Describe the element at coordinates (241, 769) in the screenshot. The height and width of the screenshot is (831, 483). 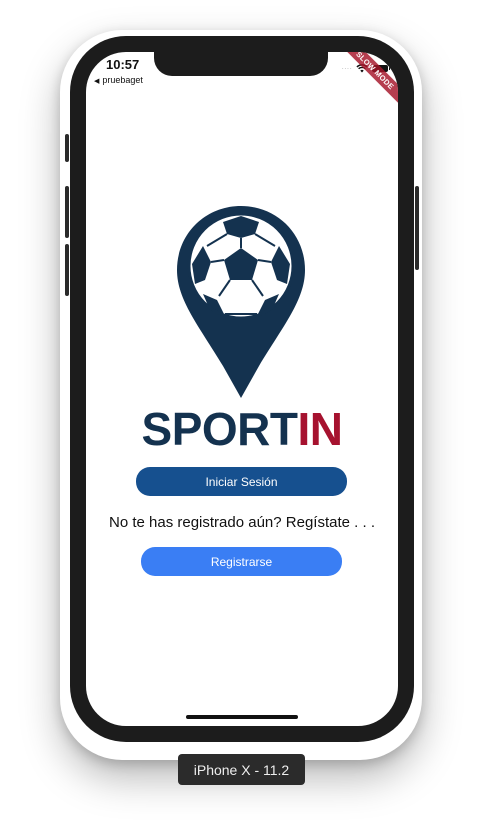
I see `simulator-device-label: iPhone X - 11.2` at that location.